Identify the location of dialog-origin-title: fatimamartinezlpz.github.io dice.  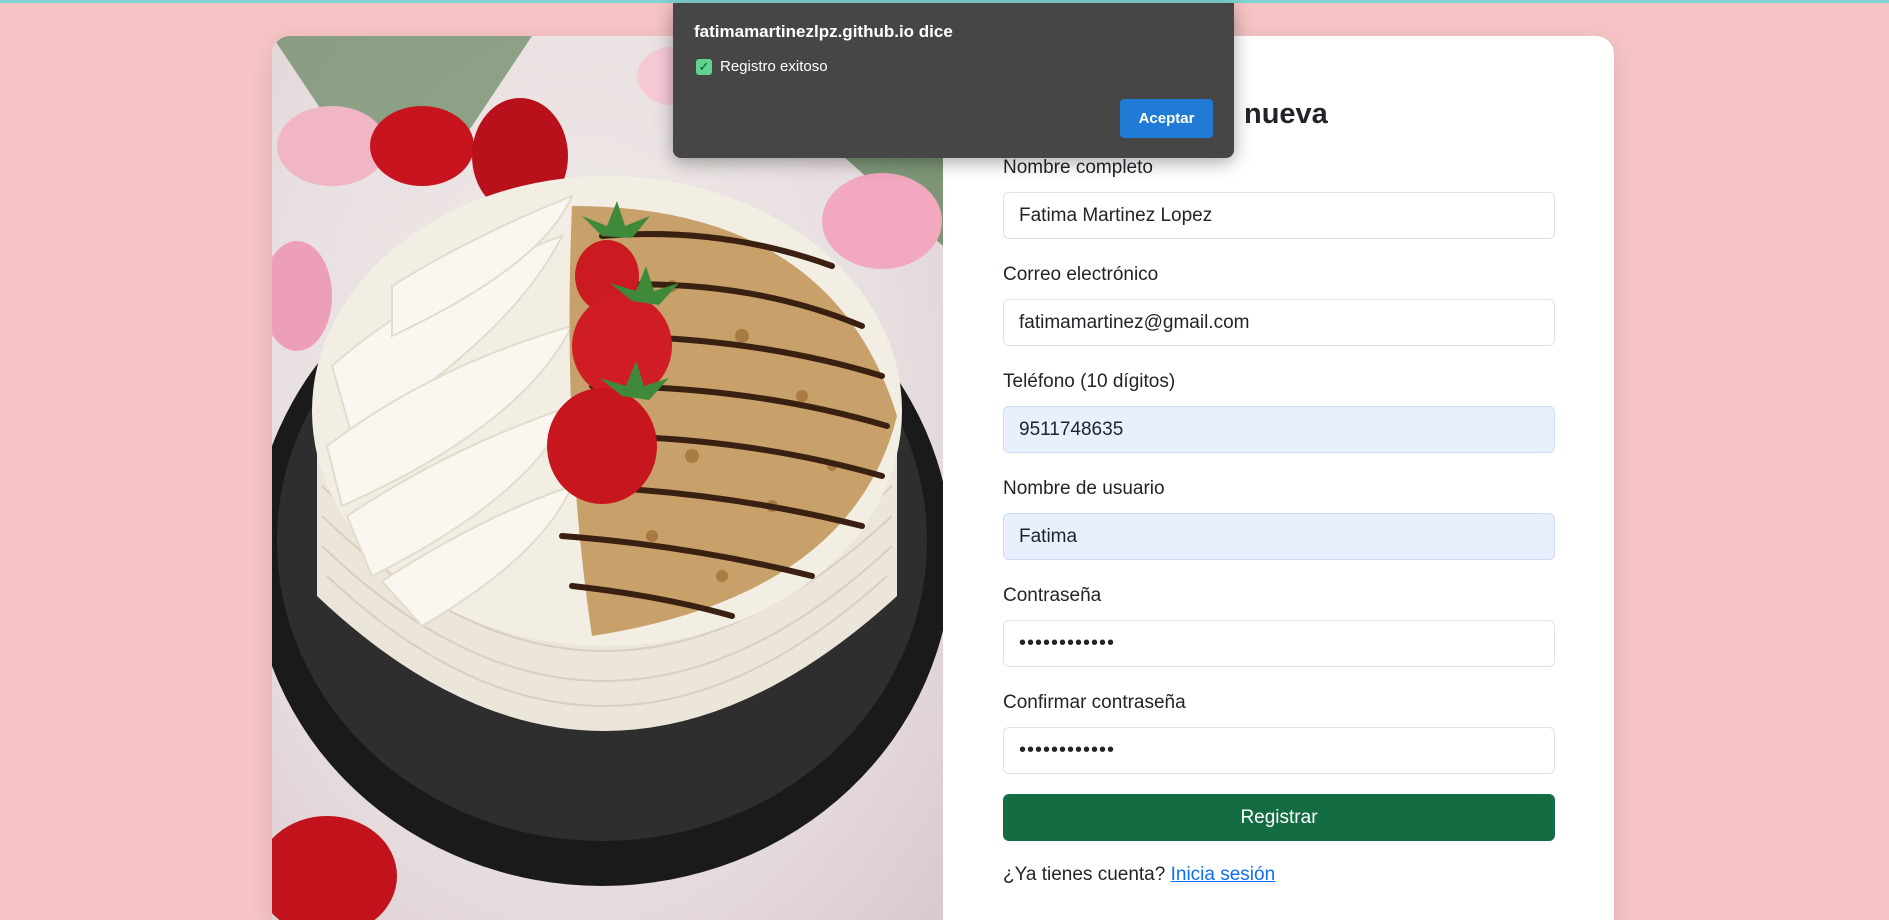
(823, 31).